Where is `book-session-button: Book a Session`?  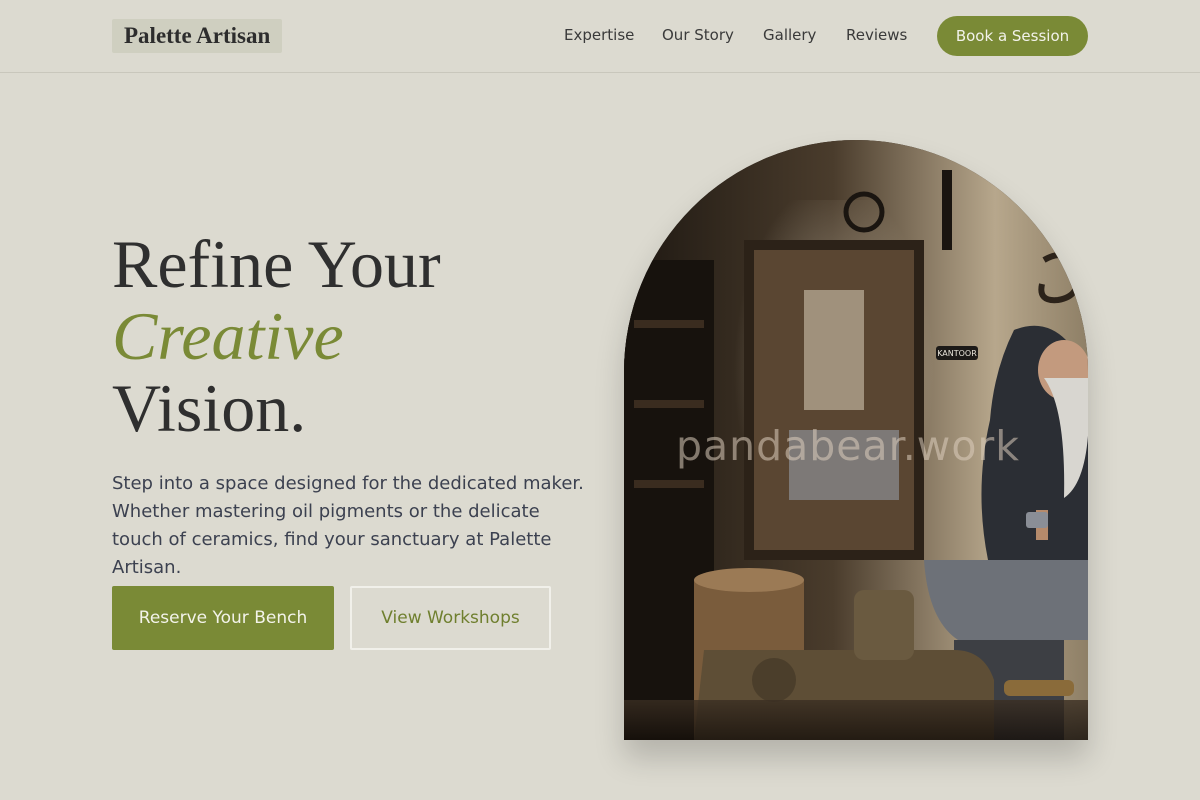
book-session-button: Book a Session is located at coordinates (1012, 36).